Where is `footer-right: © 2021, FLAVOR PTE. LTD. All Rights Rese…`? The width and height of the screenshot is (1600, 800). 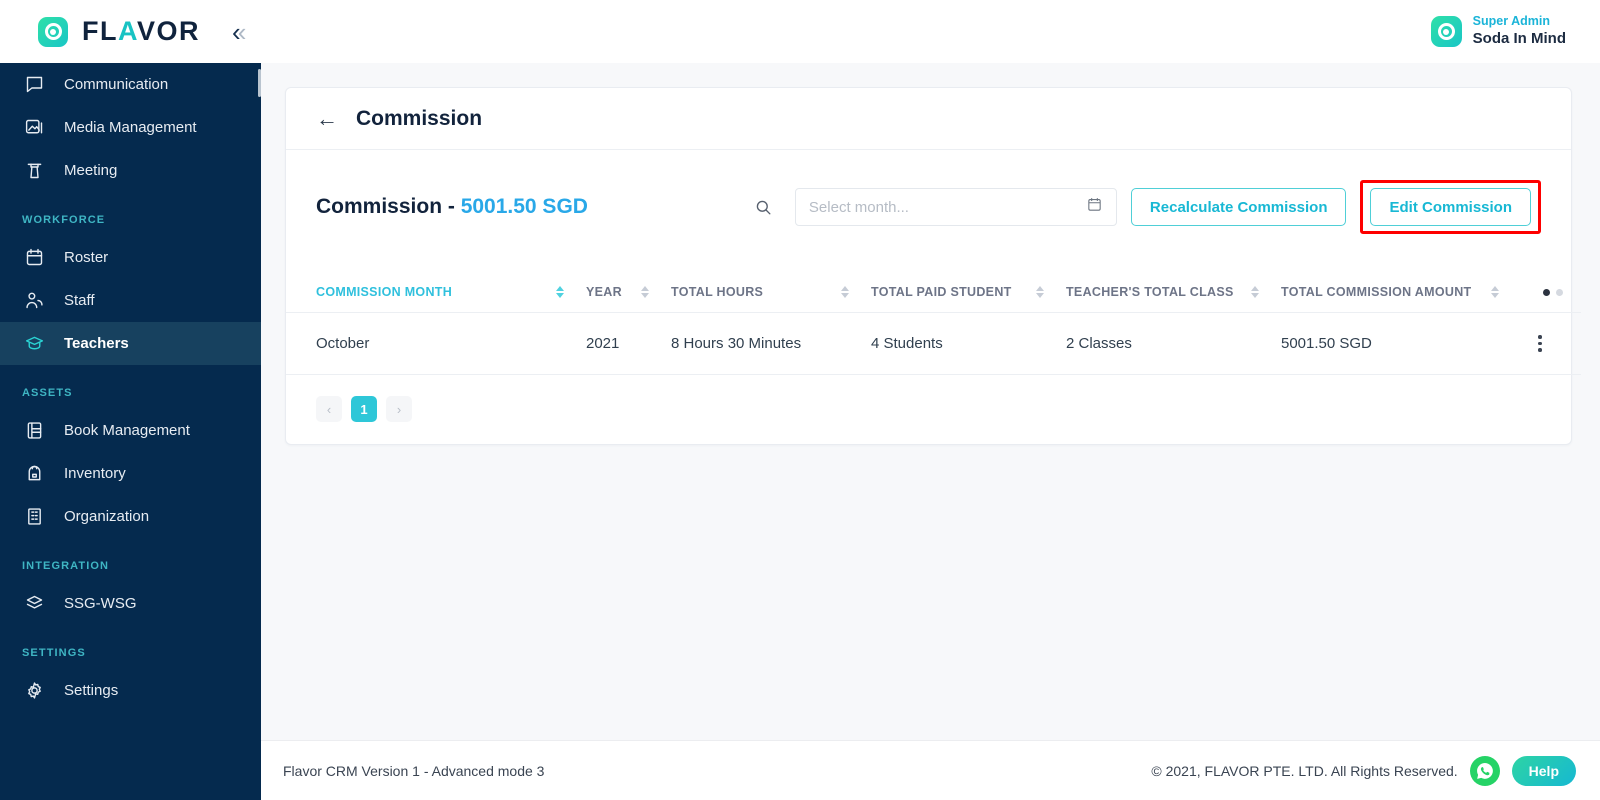
footer-right: © 2021, FLAVOR PTE. LTD. All Rights Rese… is located at coordinates (1363, 770).